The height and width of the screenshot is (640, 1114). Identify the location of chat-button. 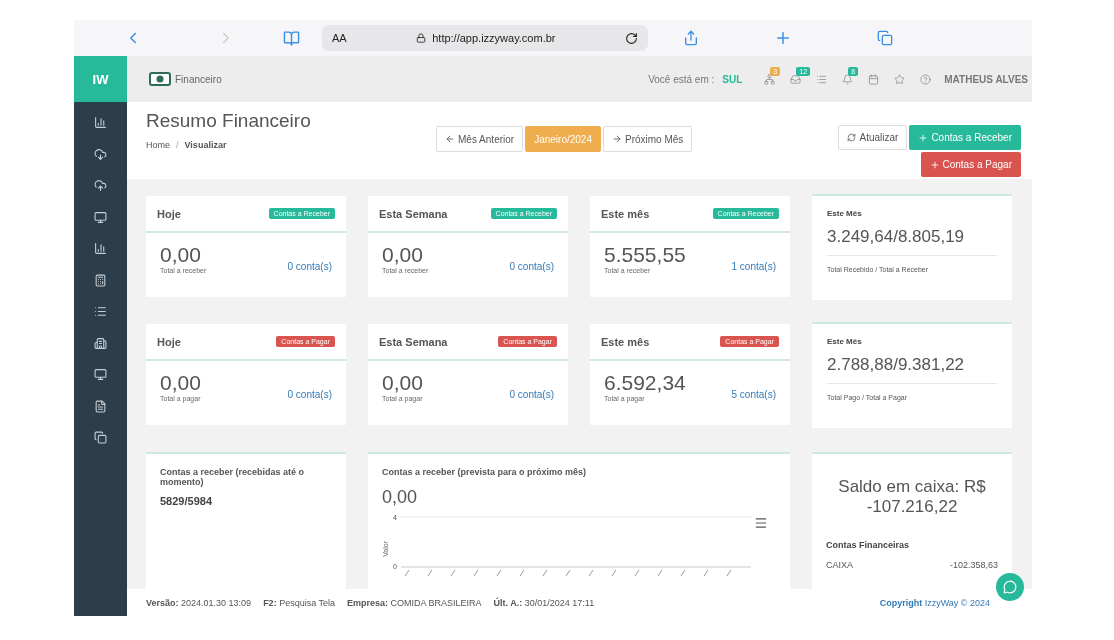
(1010, 587).